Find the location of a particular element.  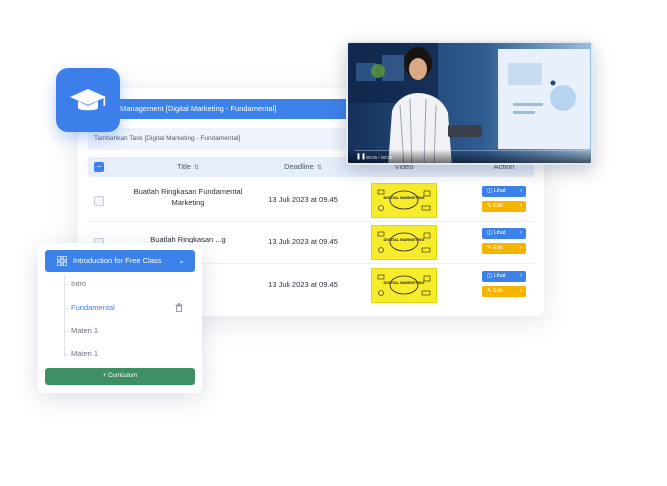

graduation-cap-icon-tile is located at coordinates (88, 100).